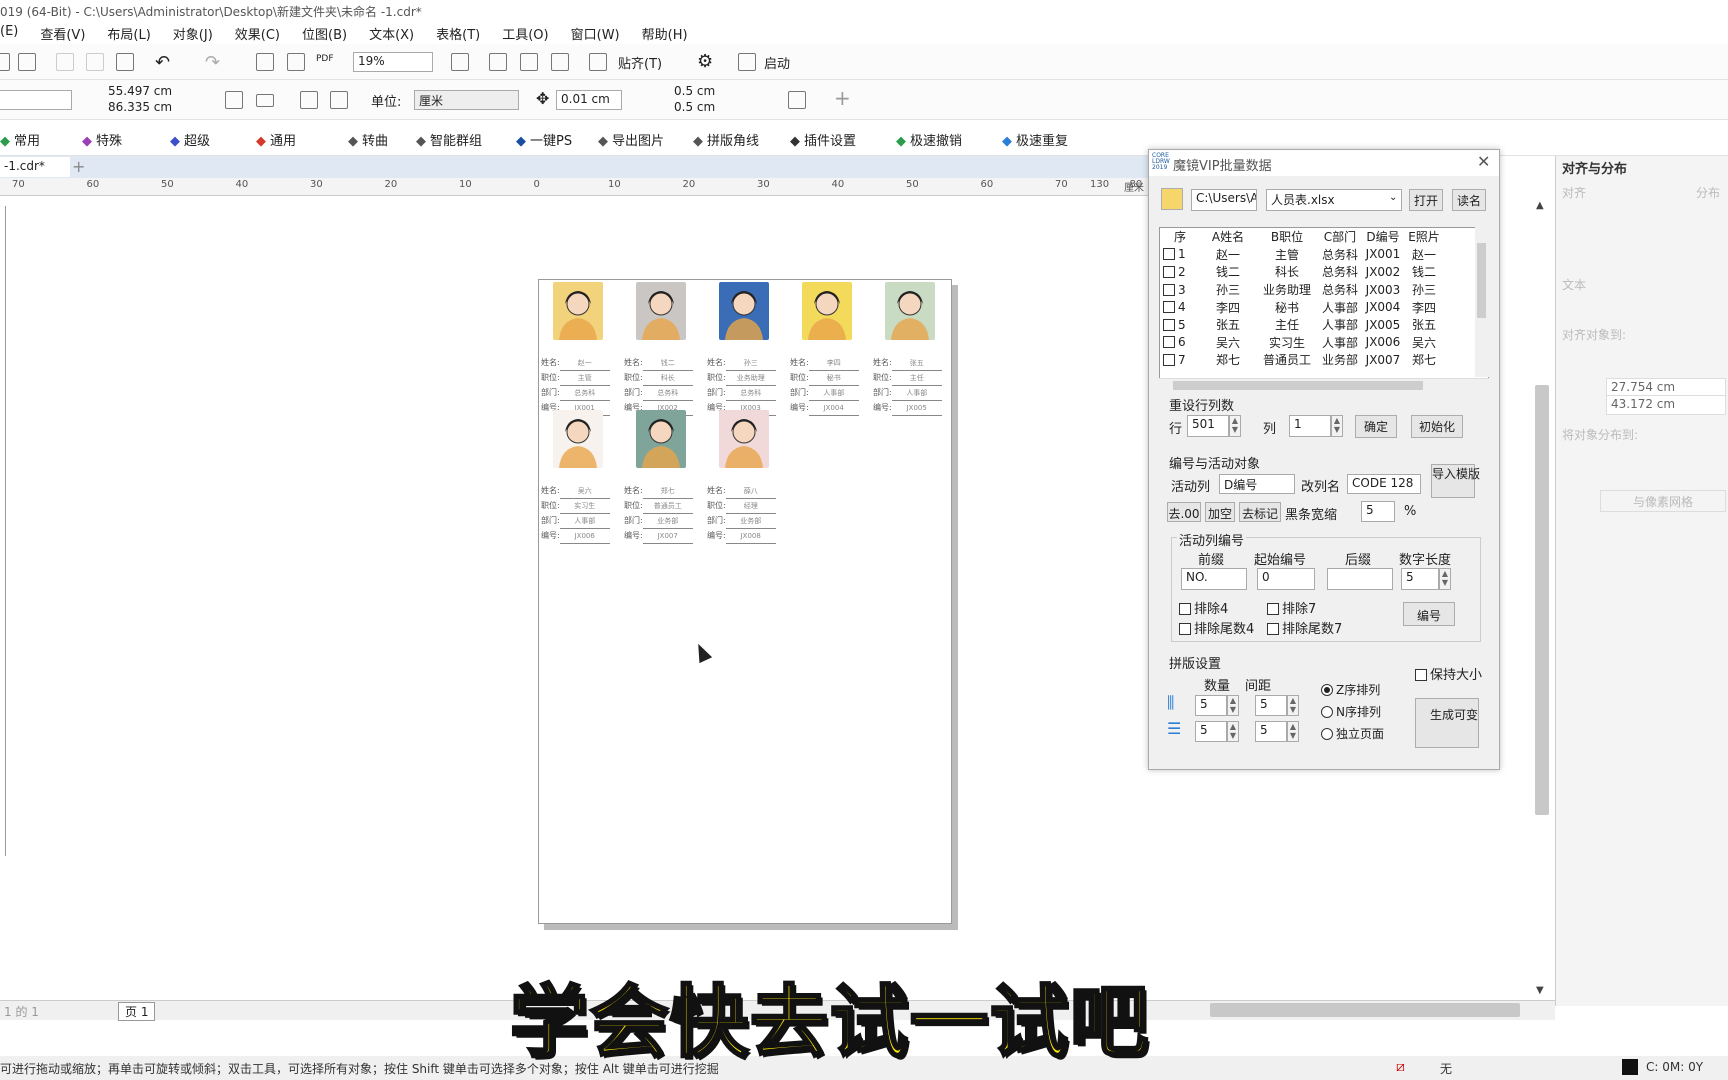 The image size is (1728, 1080). Describe the element at coordinates (78, 166) in the screenshot. I see `new-tab-icon: +` at that location.